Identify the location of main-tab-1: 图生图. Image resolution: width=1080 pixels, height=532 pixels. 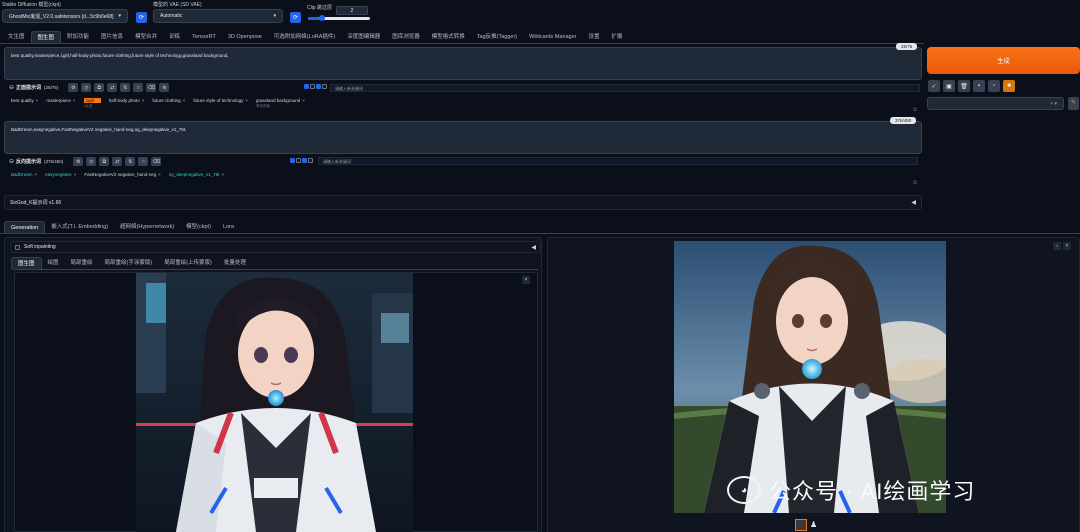
(46, 37).